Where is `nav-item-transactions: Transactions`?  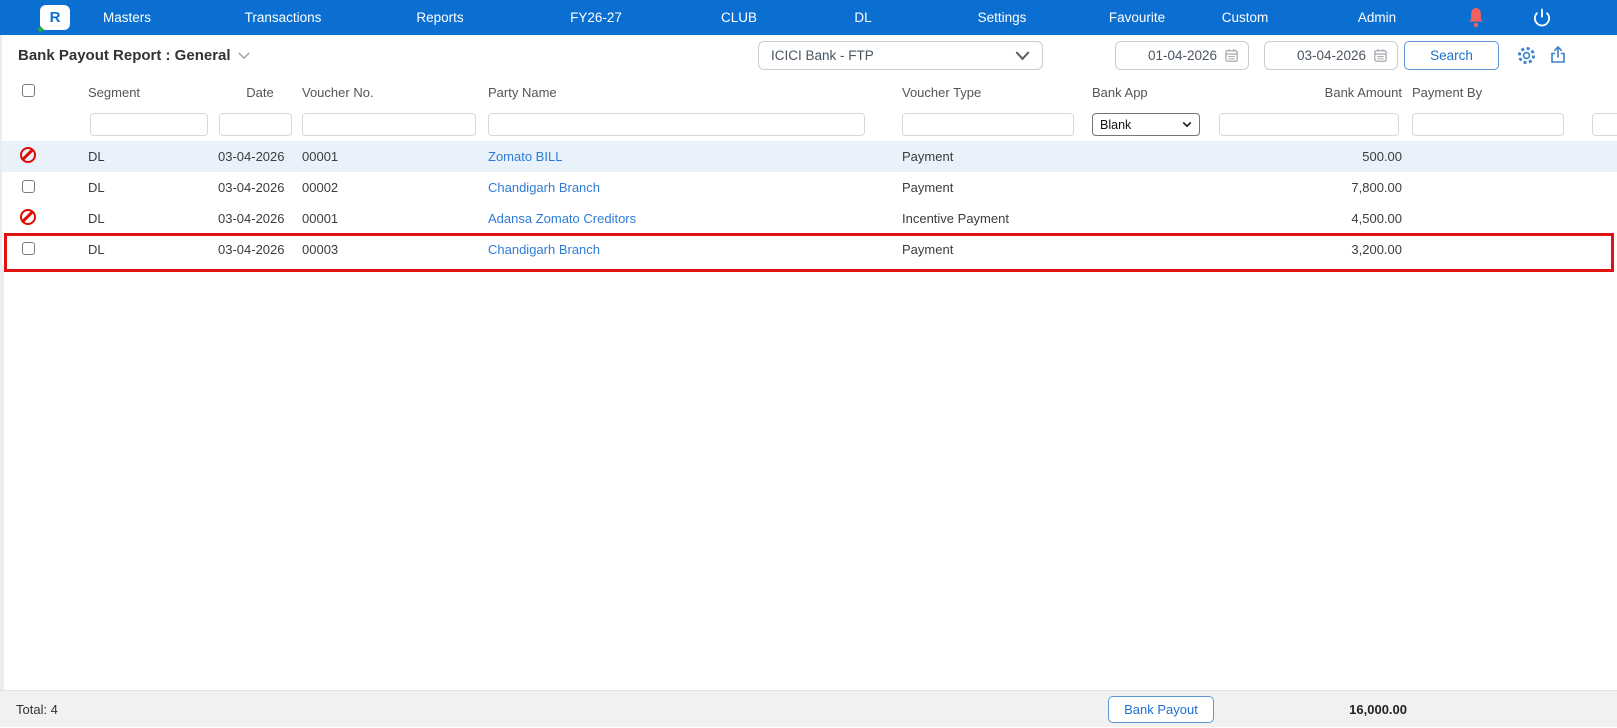 nav-item-transactions: Transactions is located at coordinates (283, 17).